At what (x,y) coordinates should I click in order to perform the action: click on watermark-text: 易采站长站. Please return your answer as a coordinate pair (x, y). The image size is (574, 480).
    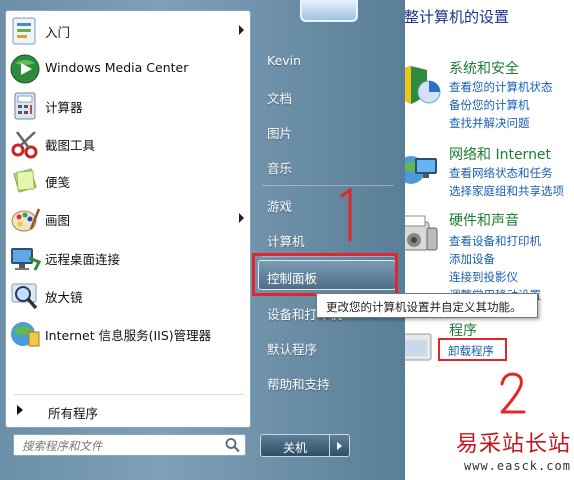
    Looking at the image, I should click on (514, 444).